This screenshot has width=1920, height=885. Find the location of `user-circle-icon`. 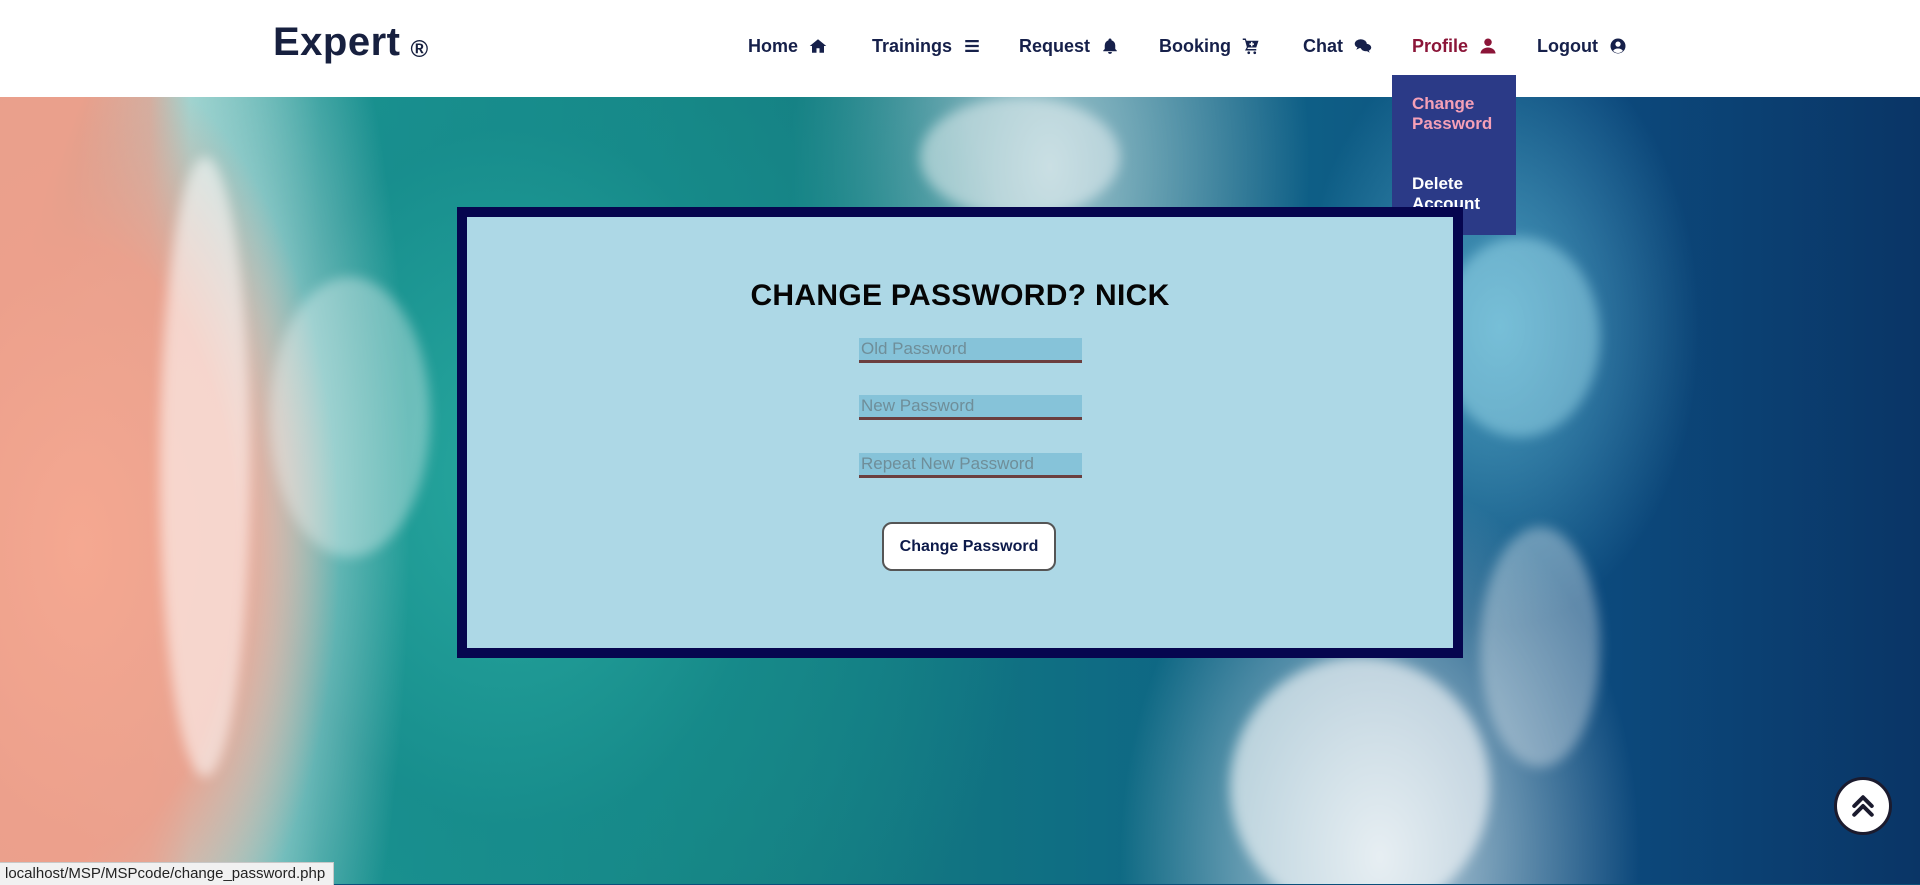

user-circle-icon is located at coordinates (1618, 46).